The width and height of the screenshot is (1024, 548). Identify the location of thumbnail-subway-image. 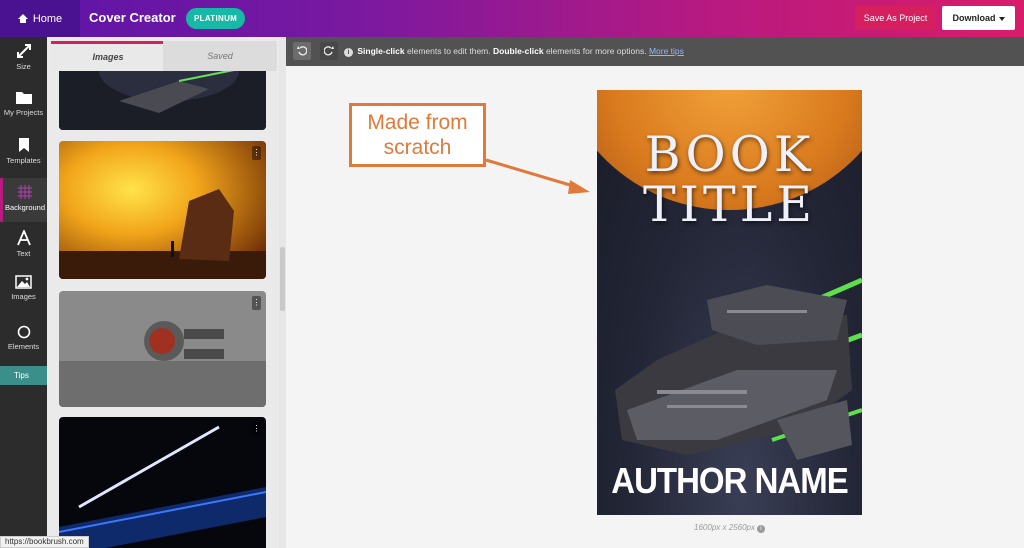
(162, 482).